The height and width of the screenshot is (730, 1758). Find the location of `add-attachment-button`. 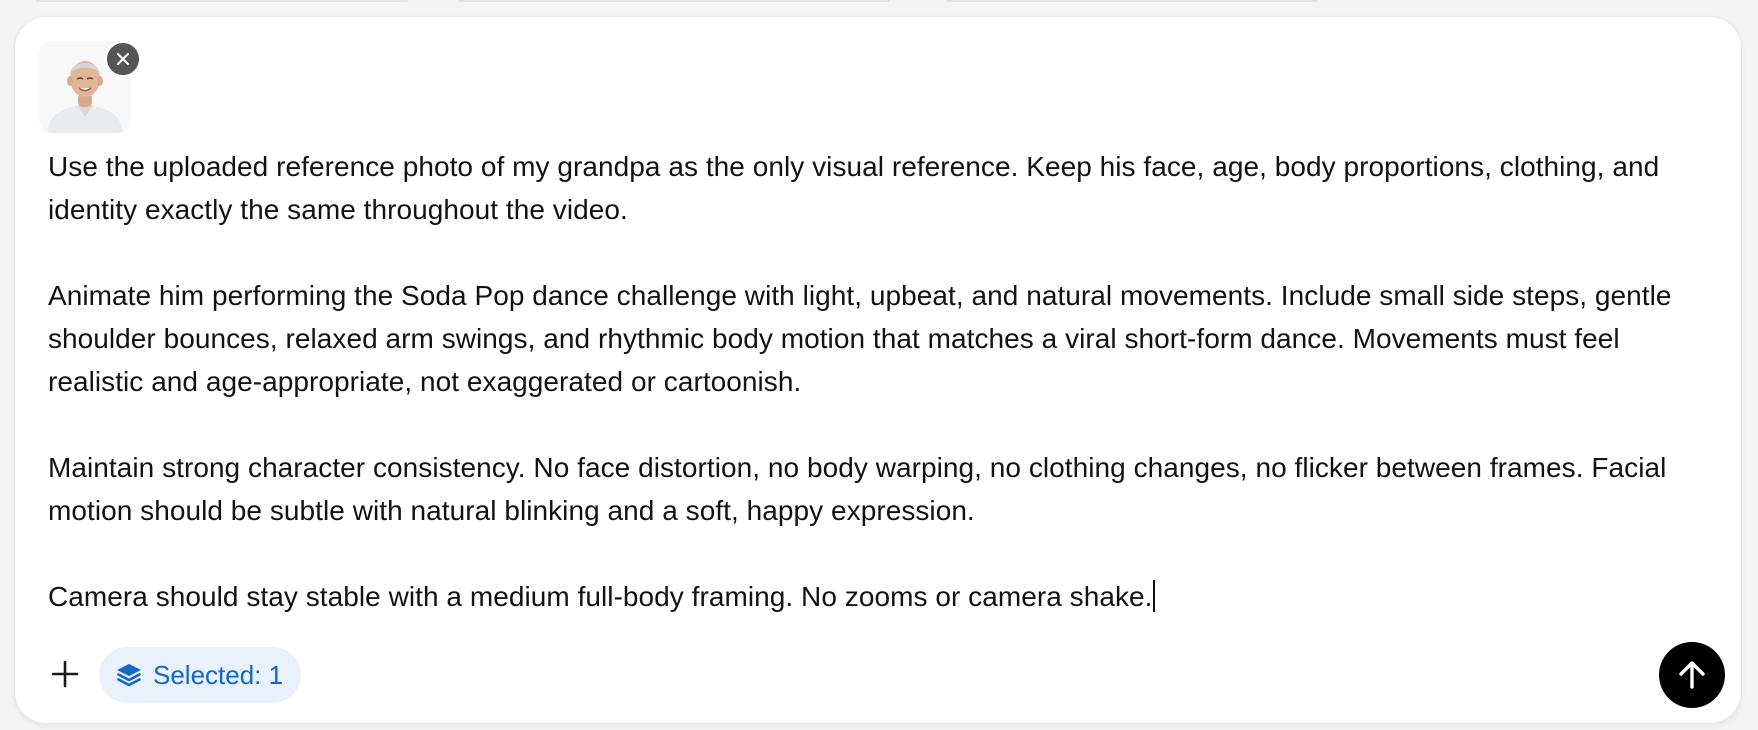

add-attachment-button is located at coordinates (65, 674).